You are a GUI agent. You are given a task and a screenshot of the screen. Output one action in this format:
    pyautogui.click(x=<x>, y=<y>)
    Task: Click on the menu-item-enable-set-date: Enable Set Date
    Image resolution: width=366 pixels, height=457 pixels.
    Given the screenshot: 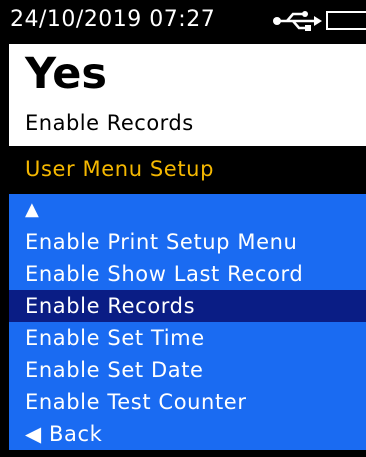 What is the action you would take?
    pyautogui.click(x=187, y=370)
    